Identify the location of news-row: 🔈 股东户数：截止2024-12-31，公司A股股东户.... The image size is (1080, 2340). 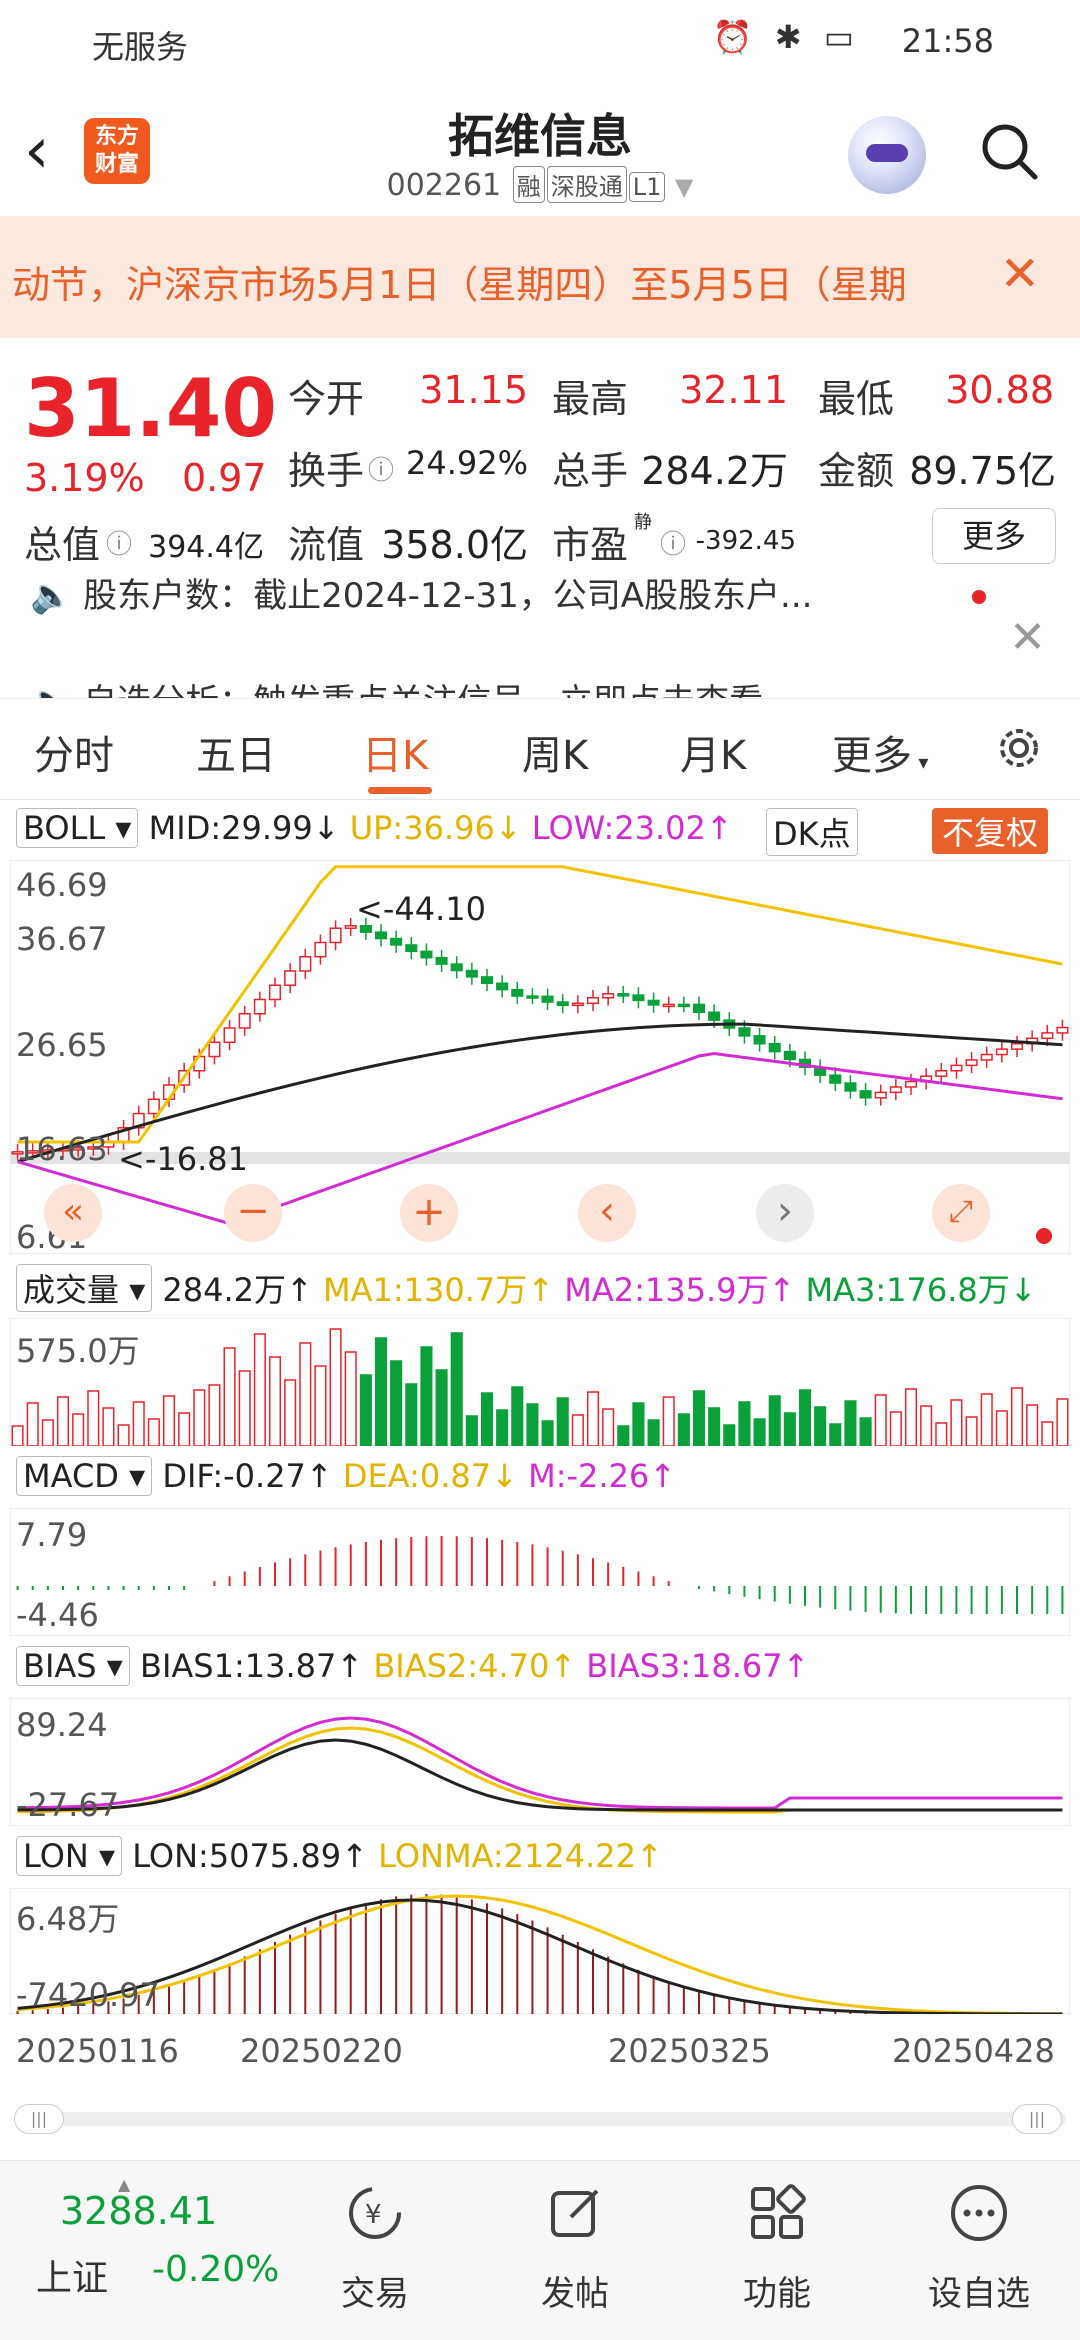
(421, 597).